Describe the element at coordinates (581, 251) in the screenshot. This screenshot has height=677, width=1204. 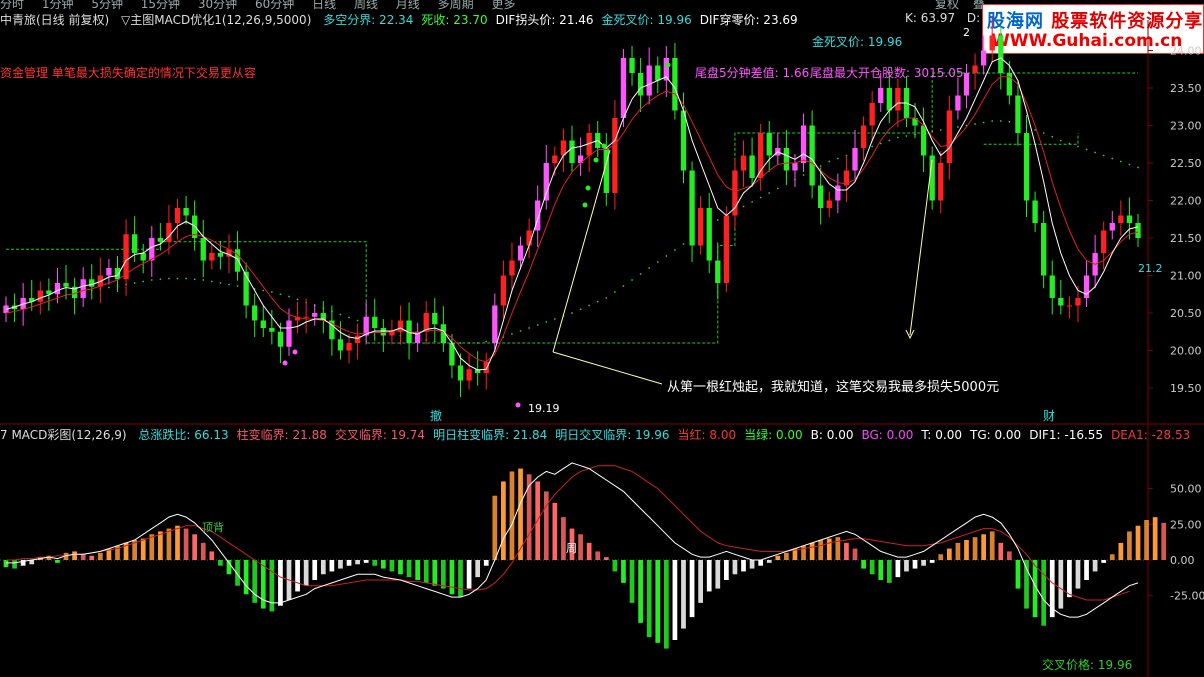
I see `note-pointer-line` at that location.